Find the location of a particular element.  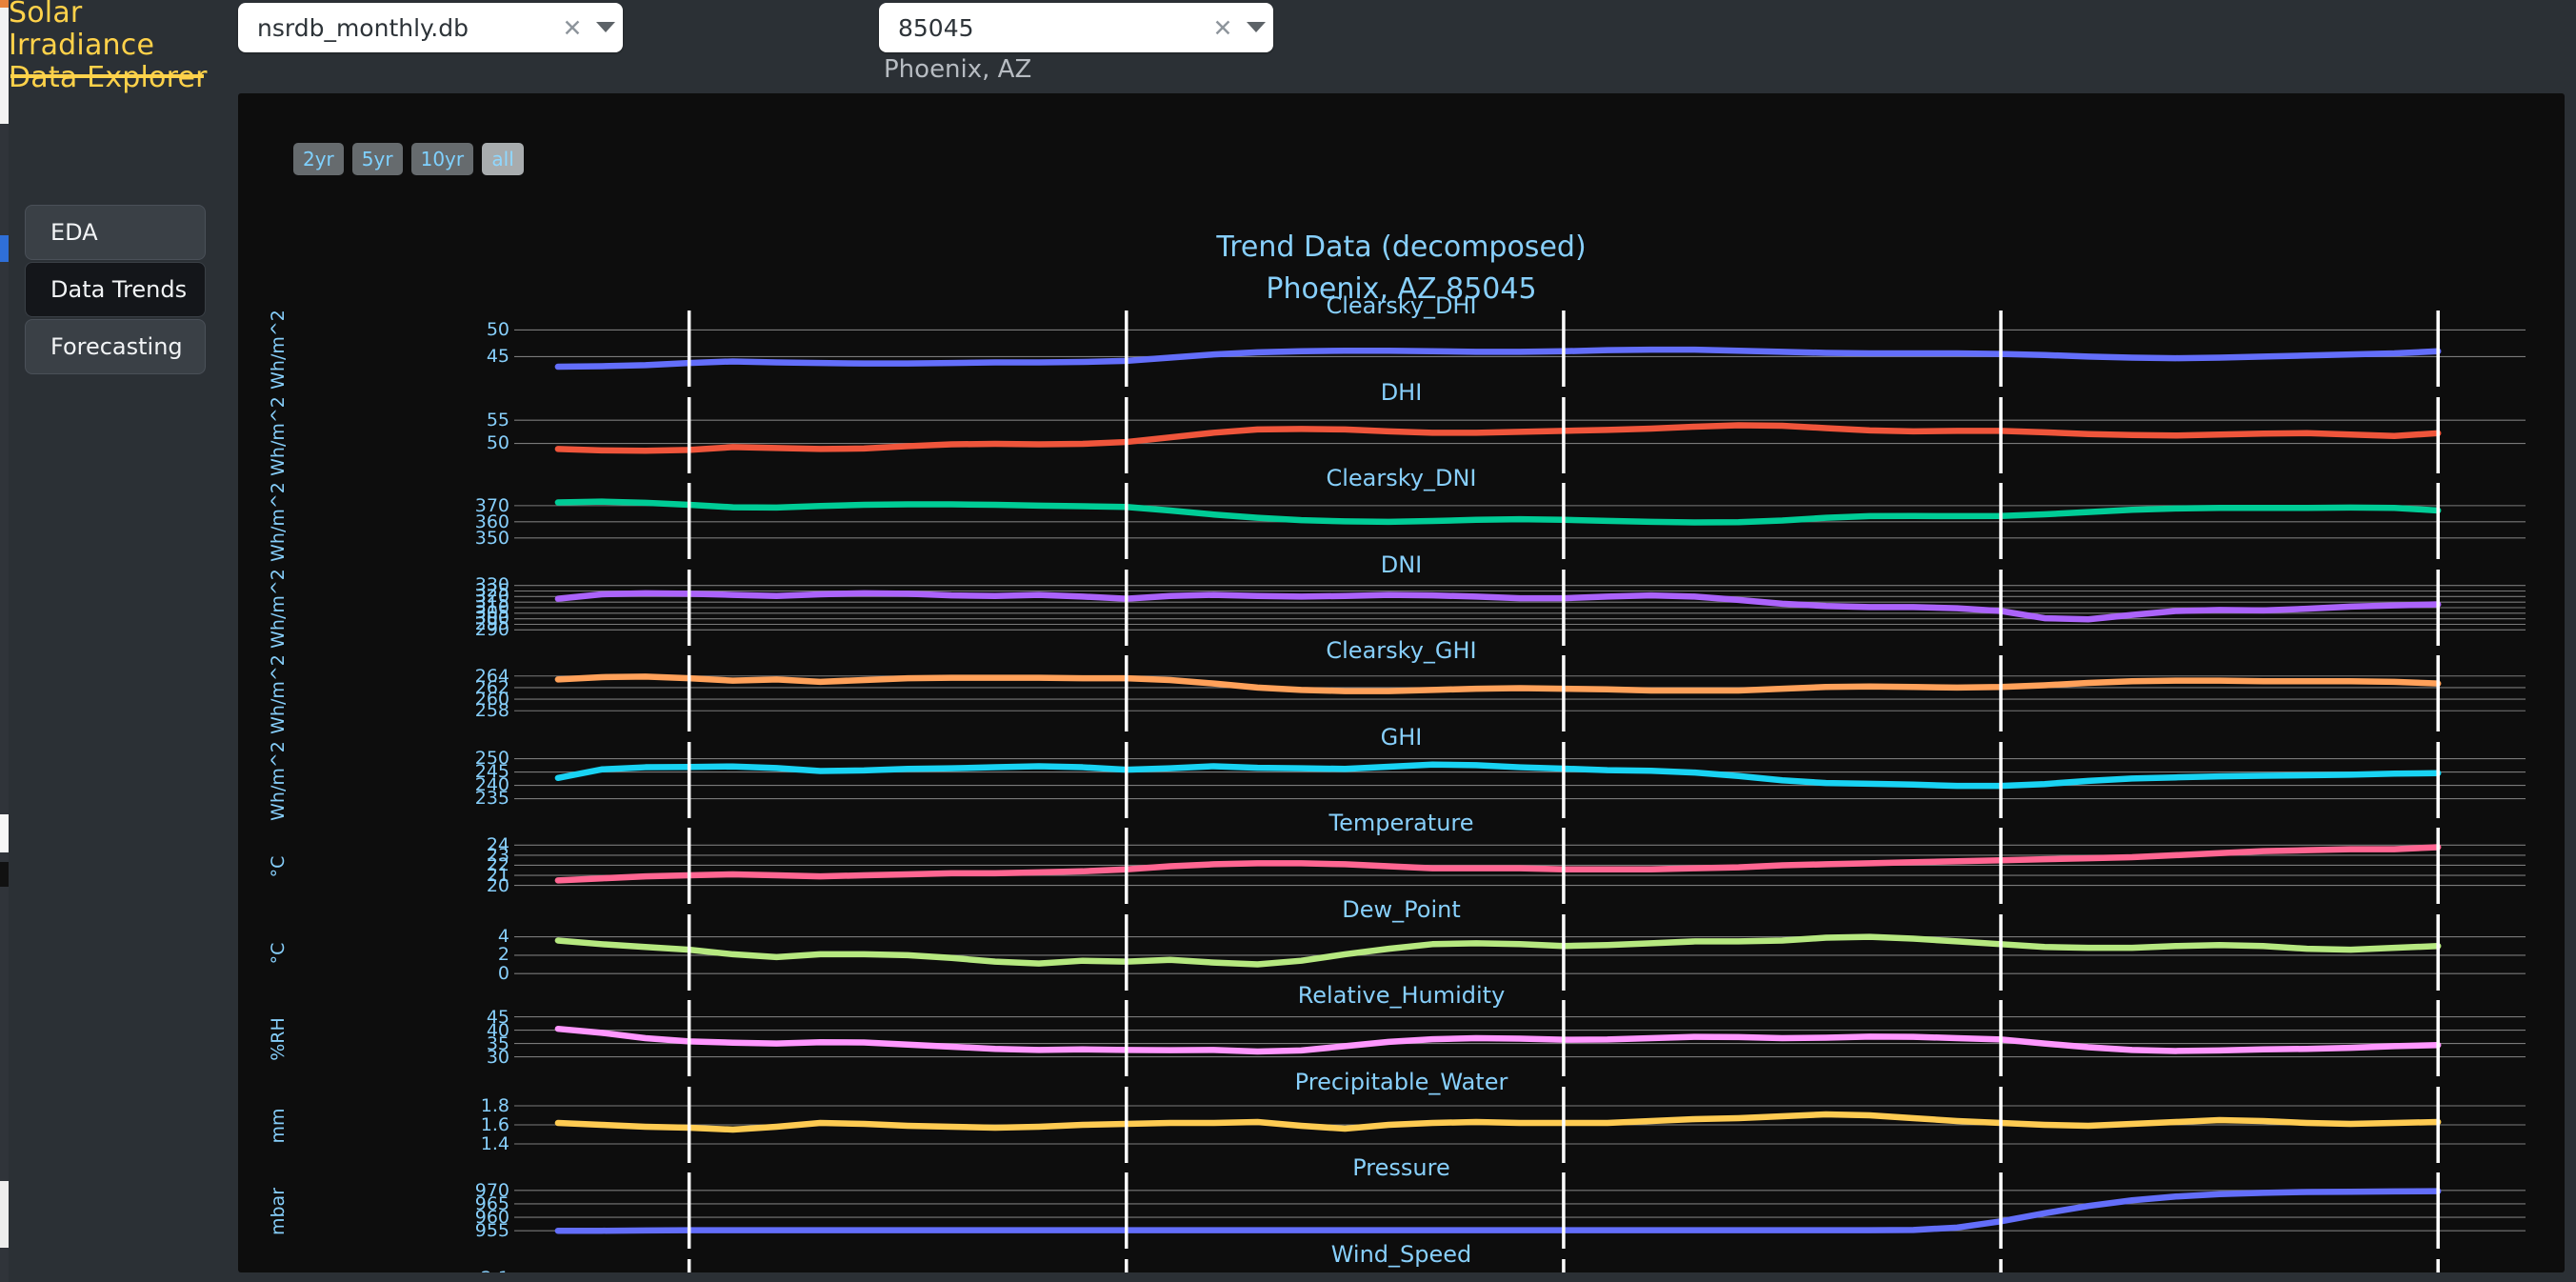

subplot-precipitable_water: Precipitable_Water mm 1.4 1.6 1.8 is located at coordinates (1401, 1115).